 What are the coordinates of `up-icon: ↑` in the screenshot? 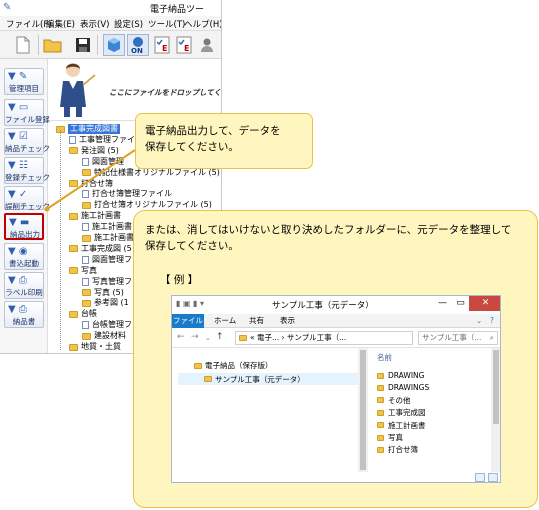 It's located at (220, 337).